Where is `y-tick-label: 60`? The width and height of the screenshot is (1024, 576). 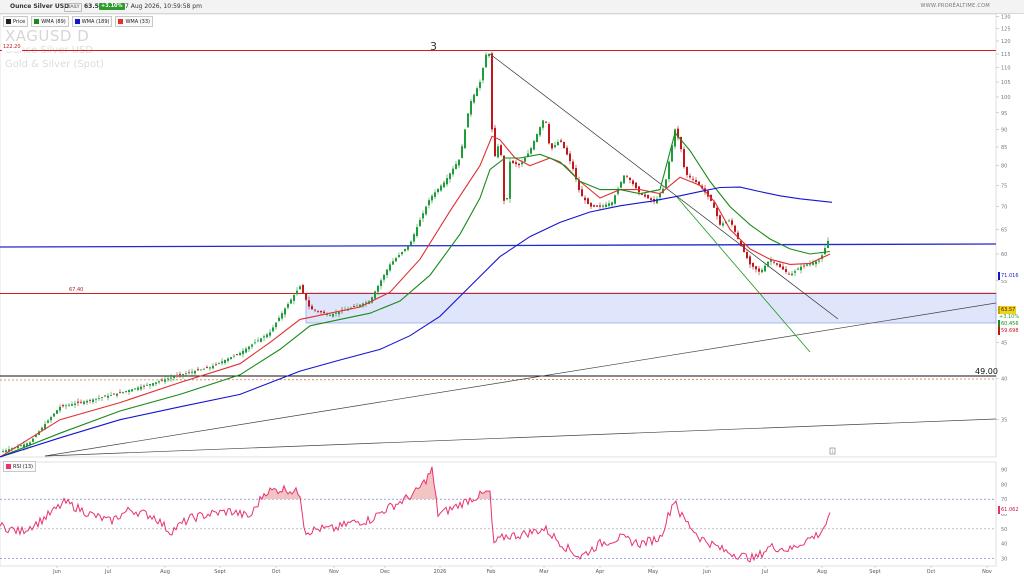 y-tick-label: 60 is located at coordinates (1004, 255).